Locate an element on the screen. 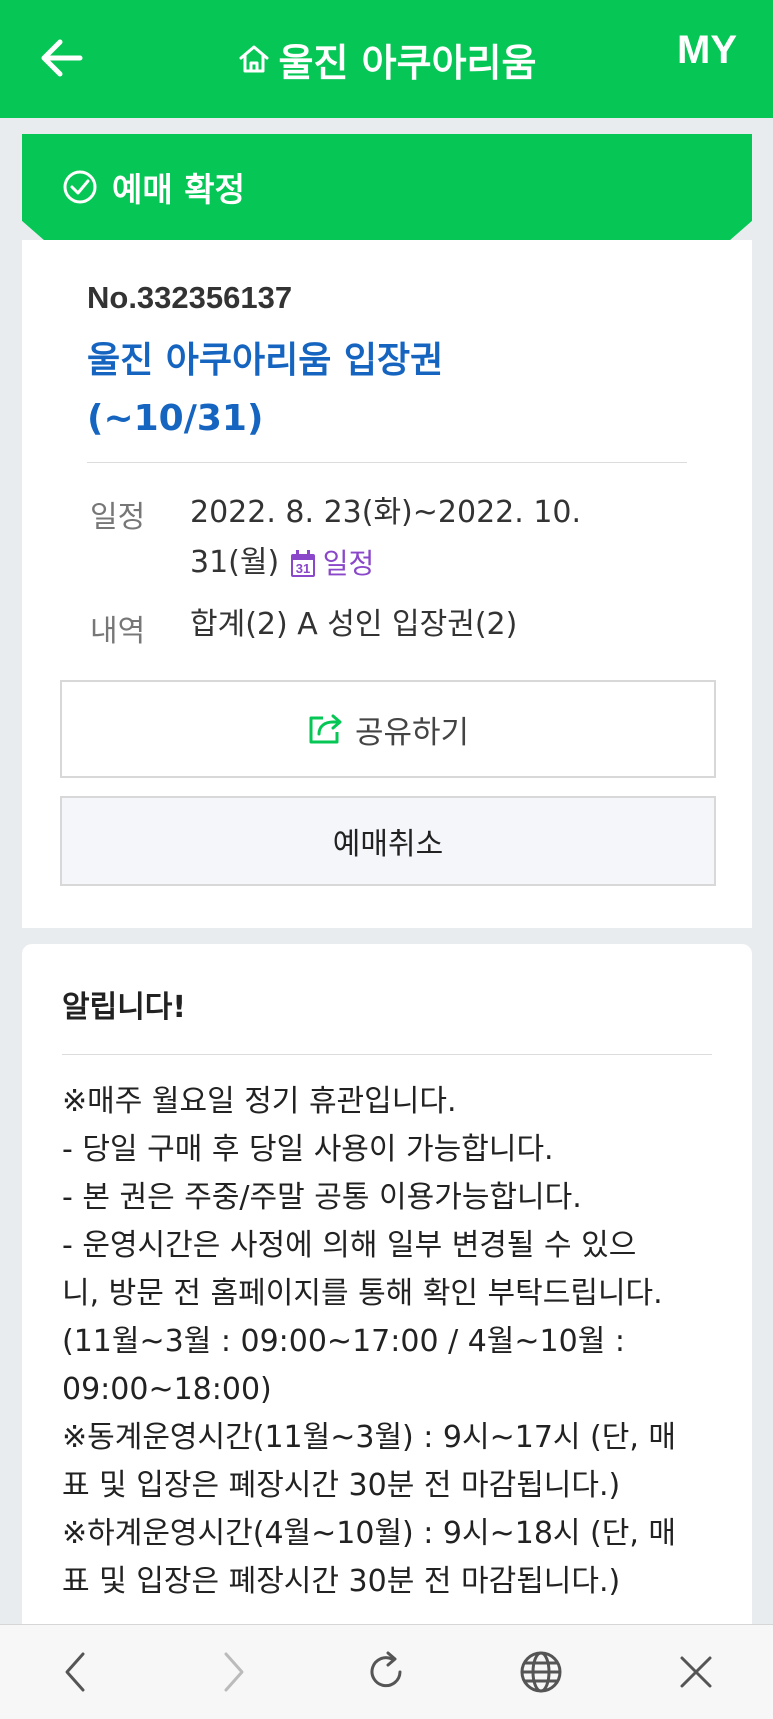 Image resolution: width=773 pixels, height=1719 pixels. share-label: 공유하기 is located at coordinates (412, 732).